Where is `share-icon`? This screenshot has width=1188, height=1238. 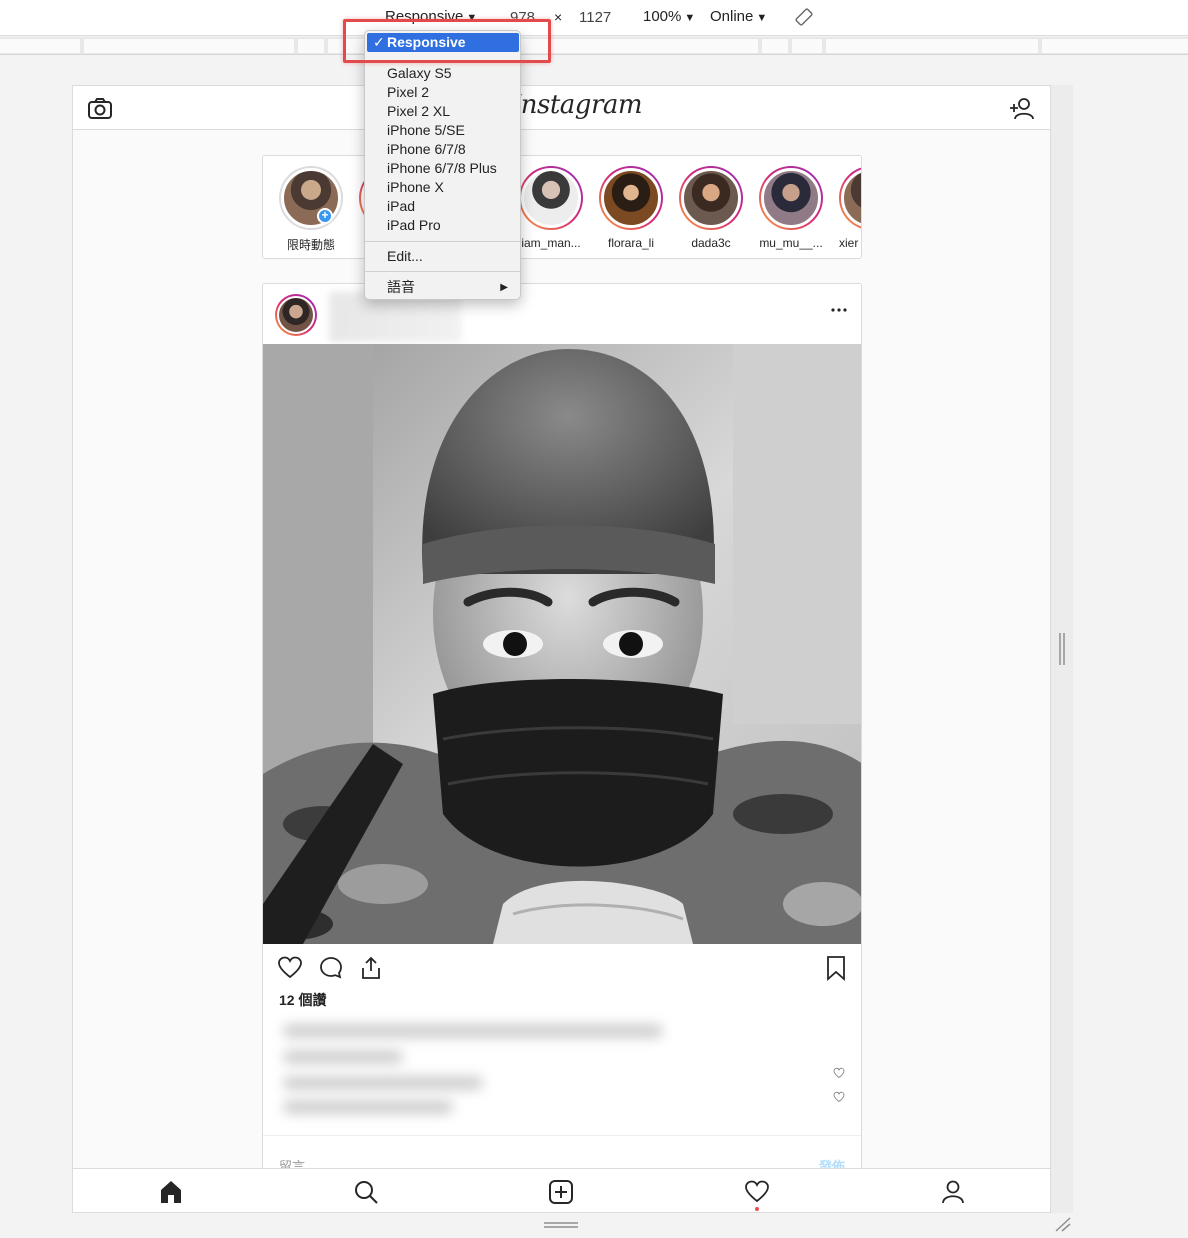
share-icon is located at coordinates (371, 968).